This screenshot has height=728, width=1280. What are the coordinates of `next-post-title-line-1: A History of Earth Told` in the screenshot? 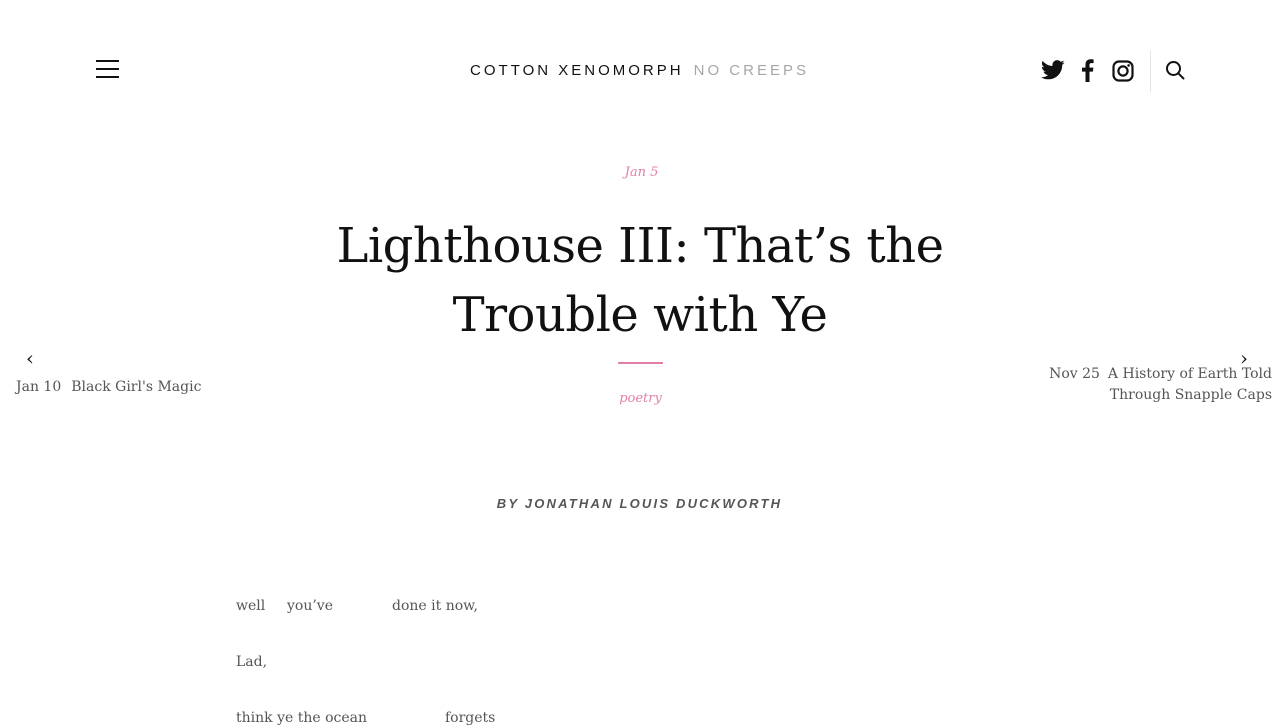 It's located at (1189, 374).